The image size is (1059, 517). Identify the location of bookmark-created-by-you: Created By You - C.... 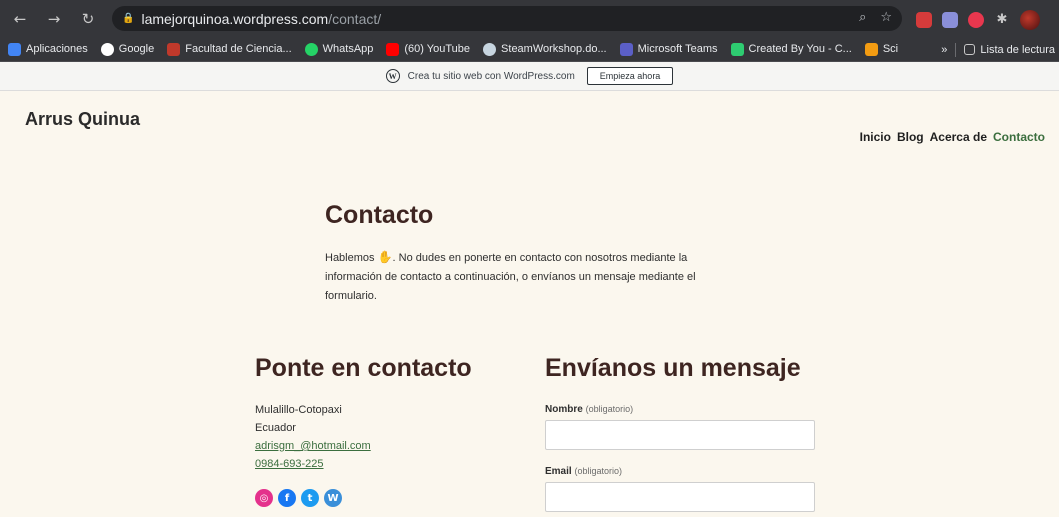
(791, 49).